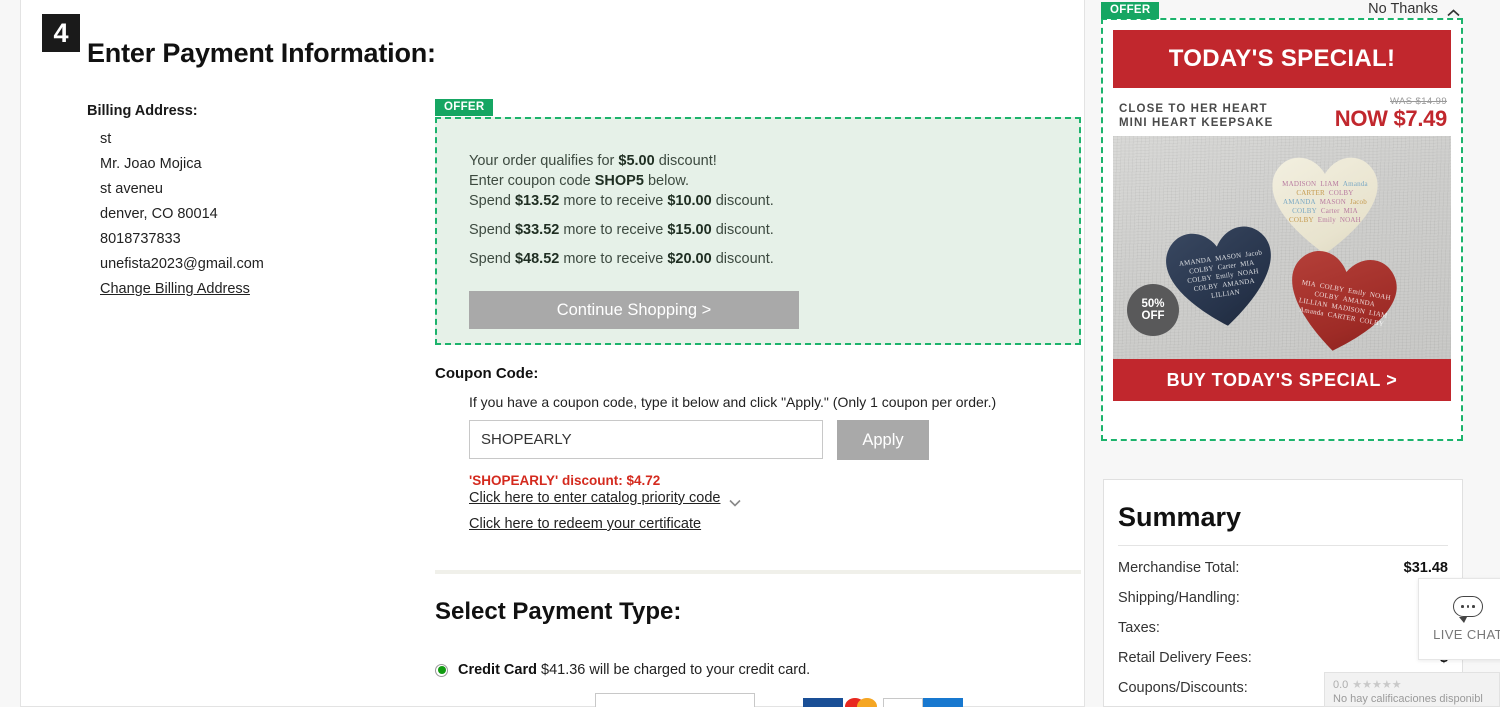 The width and height of the screenshot is (1500, 707). What do you see at coordinates (1283, 628) in the screenshot?
I see `summary-row: Taxes: $` at bounding box center [1283, 628].